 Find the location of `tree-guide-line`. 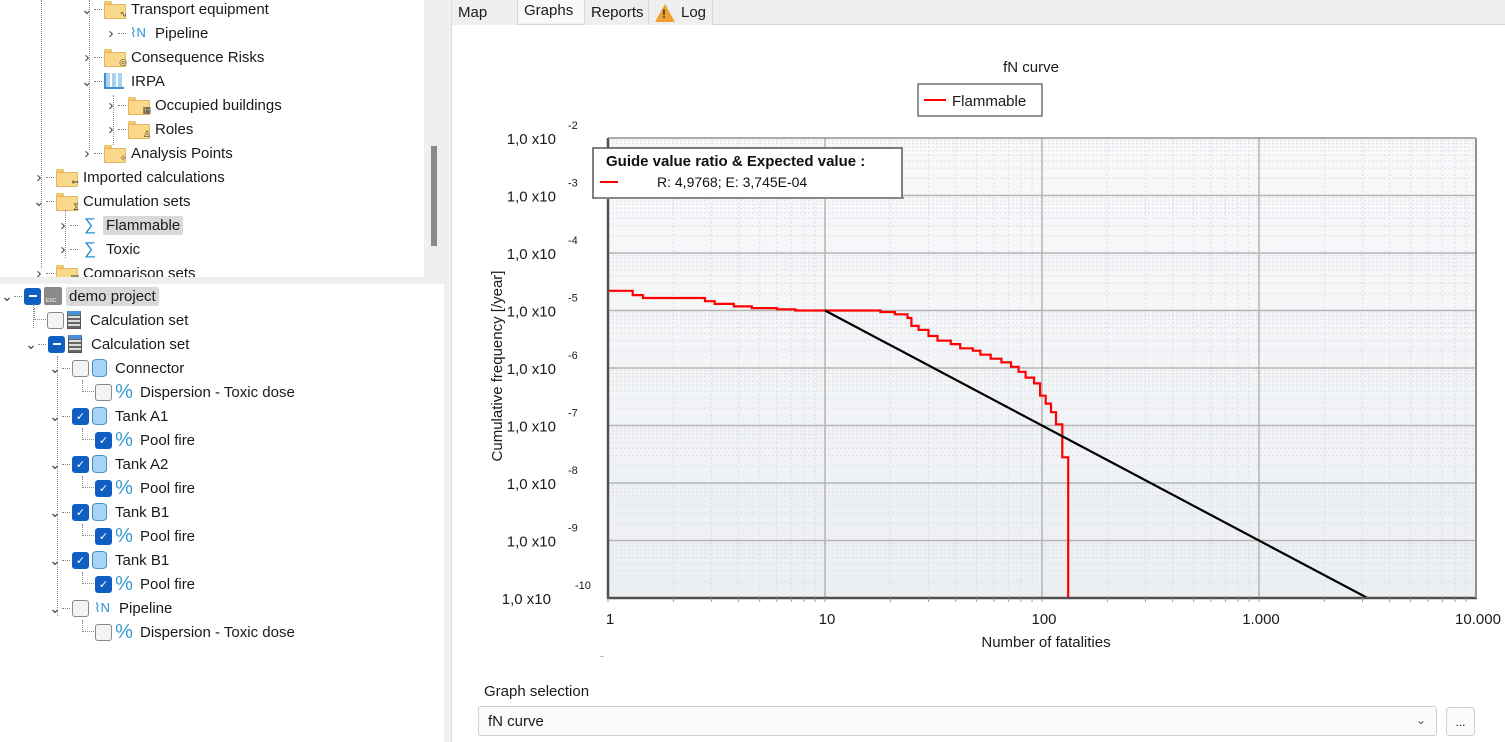

tree-guide-line is located at coordinates (41, 134).